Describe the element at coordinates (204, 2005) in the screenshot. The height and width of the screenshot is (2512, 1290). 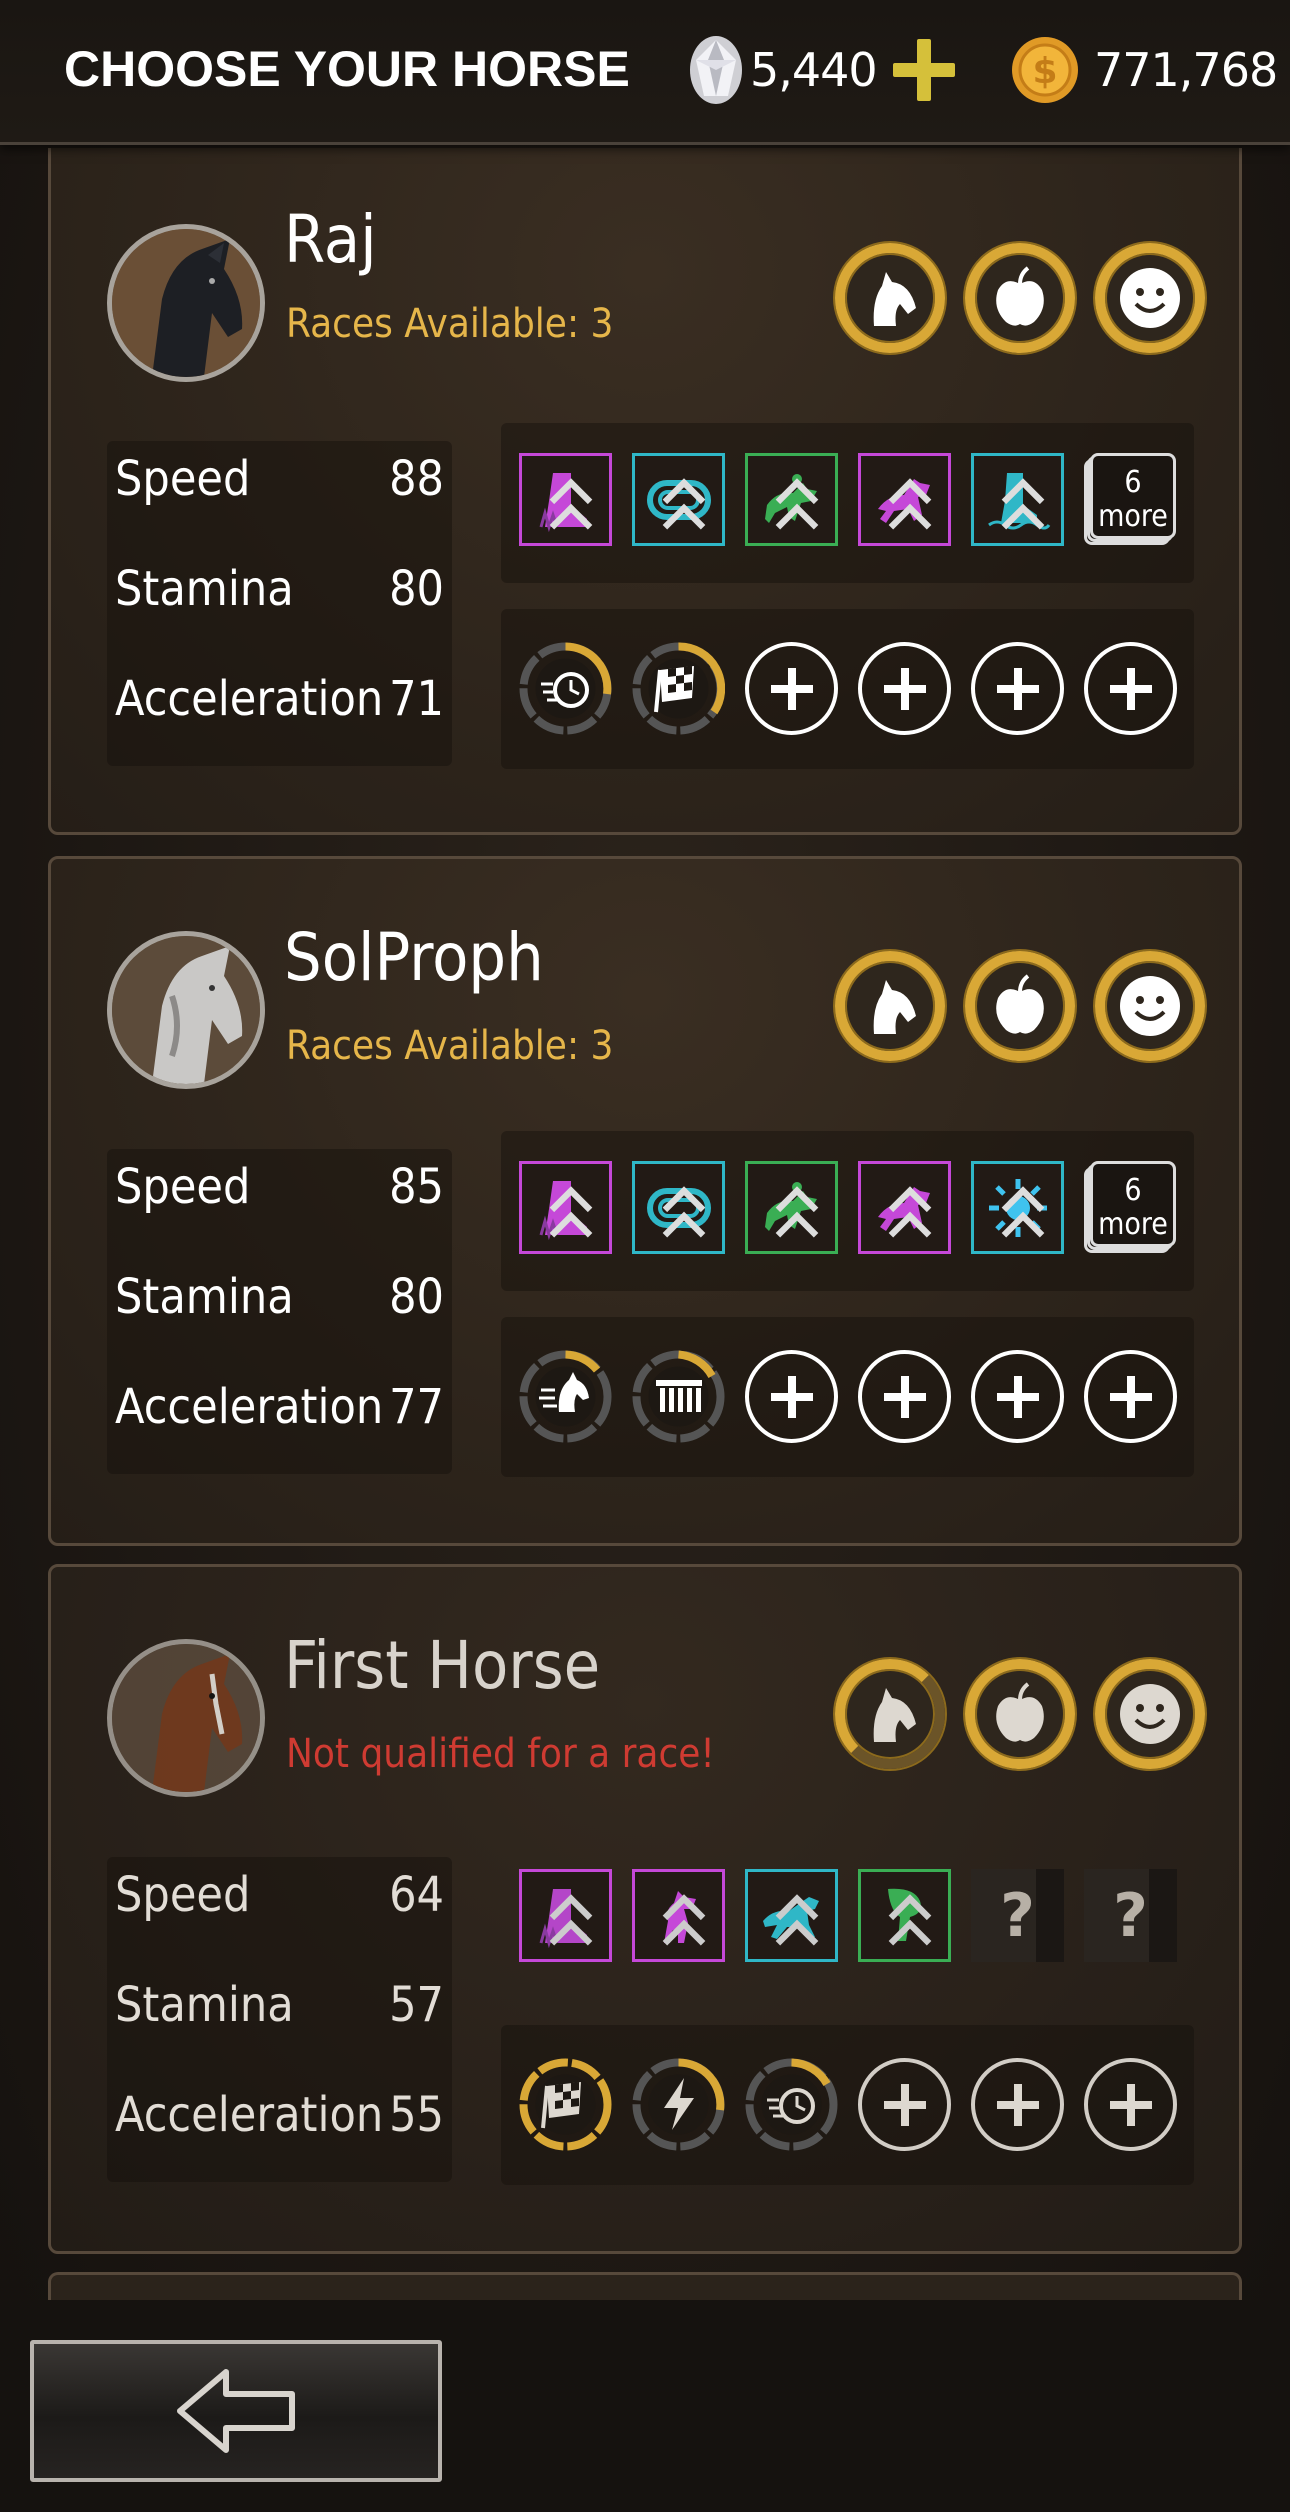
I see `stat-label: Stamina` at that location.